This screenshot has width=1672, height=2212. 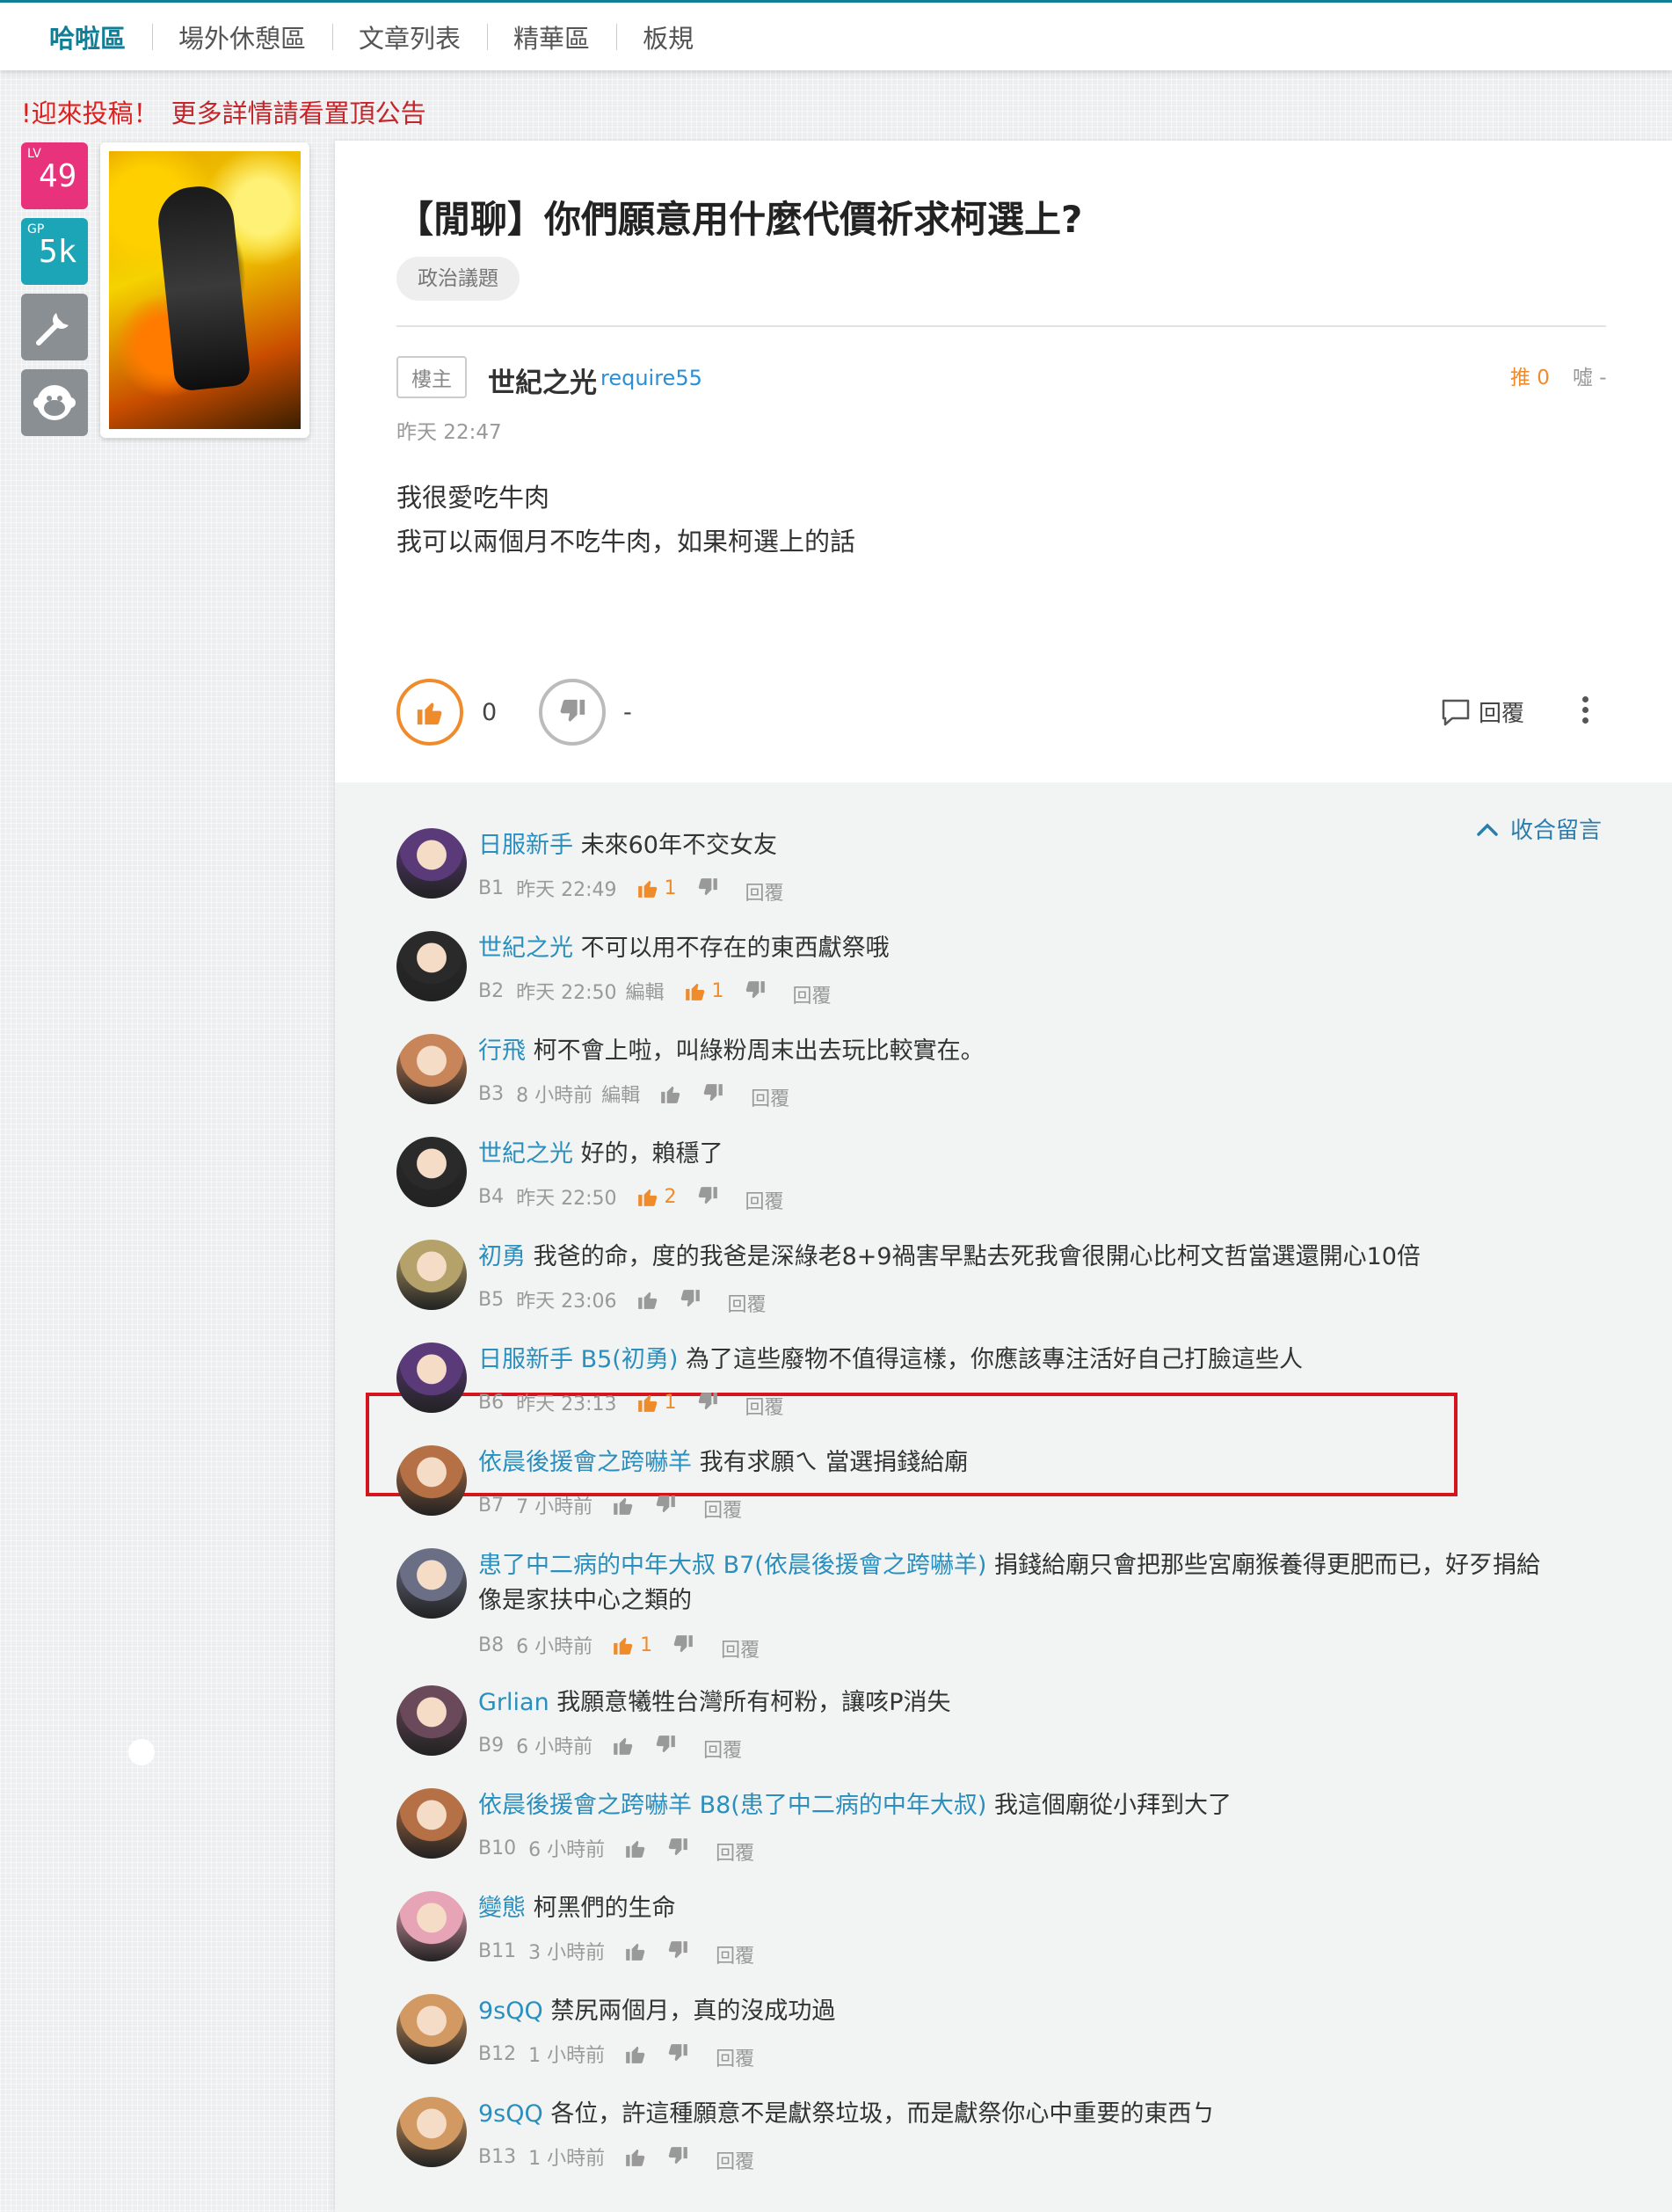 What do you see at coordinates (572, 712) in the screenshot?
I see `dislike-button` at bounding box center [572, 712].